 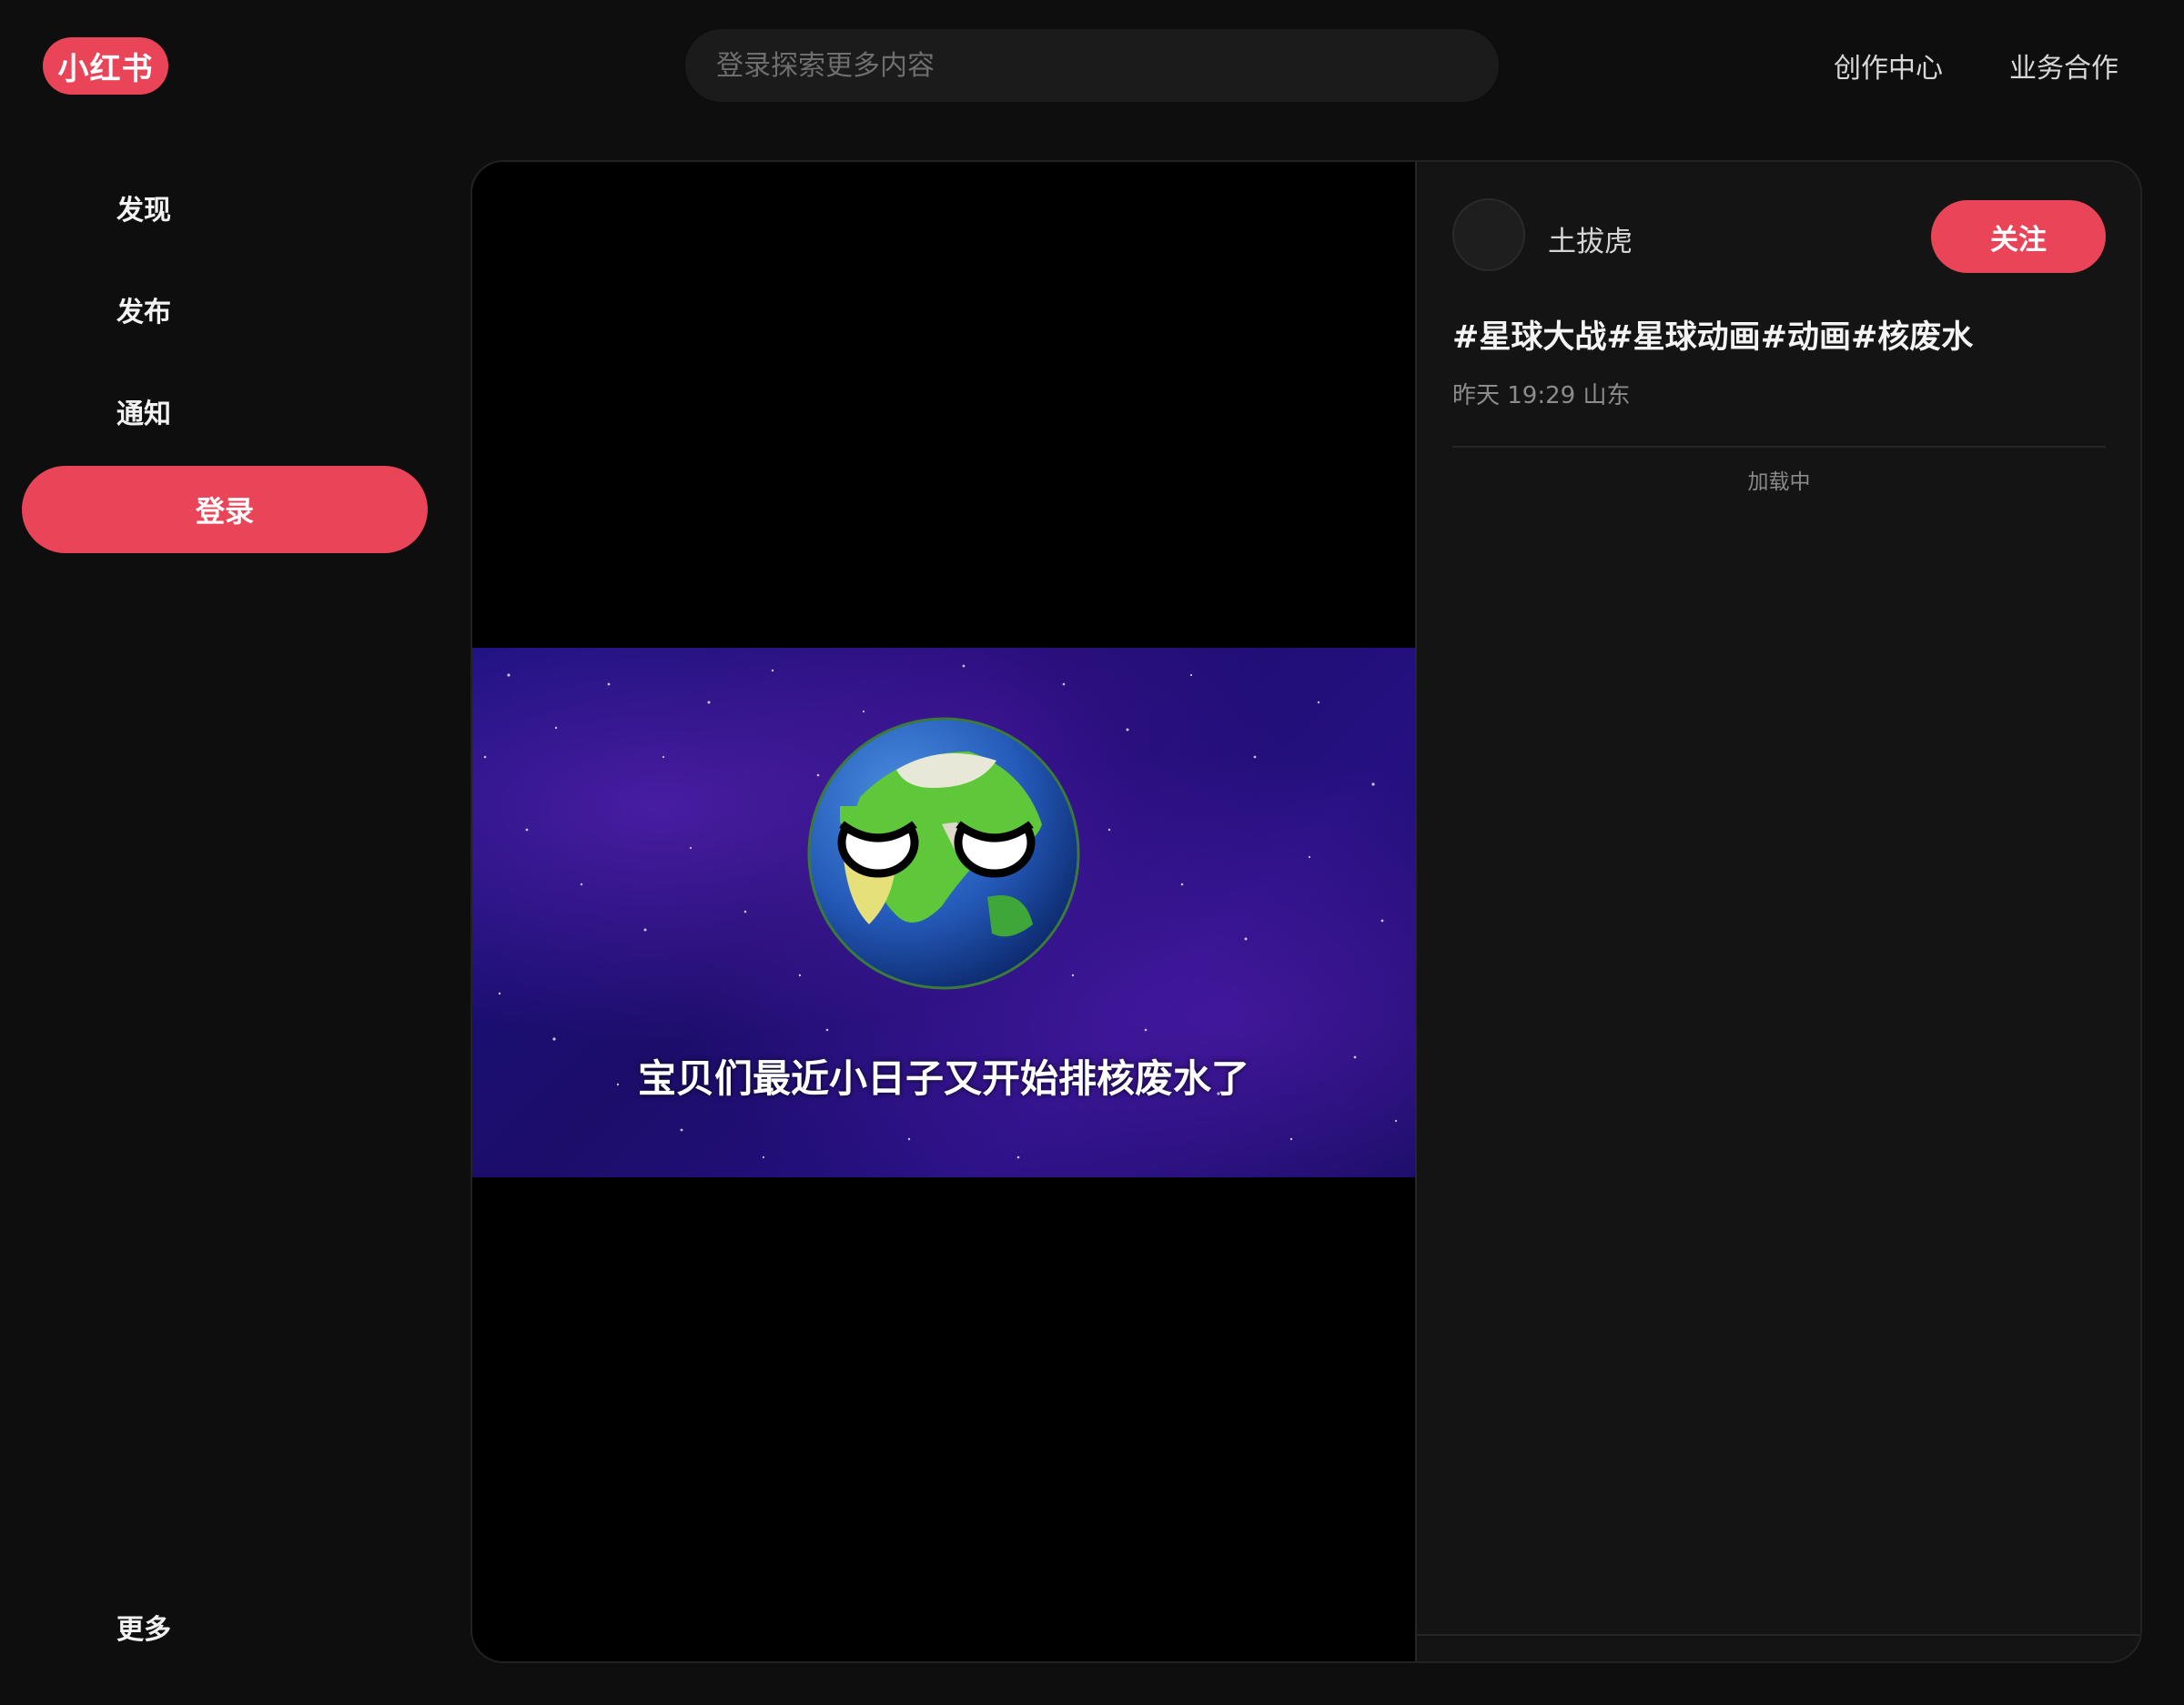 I want to click on sidebar-item-notifications: 通知, so click(x=144, y=411).